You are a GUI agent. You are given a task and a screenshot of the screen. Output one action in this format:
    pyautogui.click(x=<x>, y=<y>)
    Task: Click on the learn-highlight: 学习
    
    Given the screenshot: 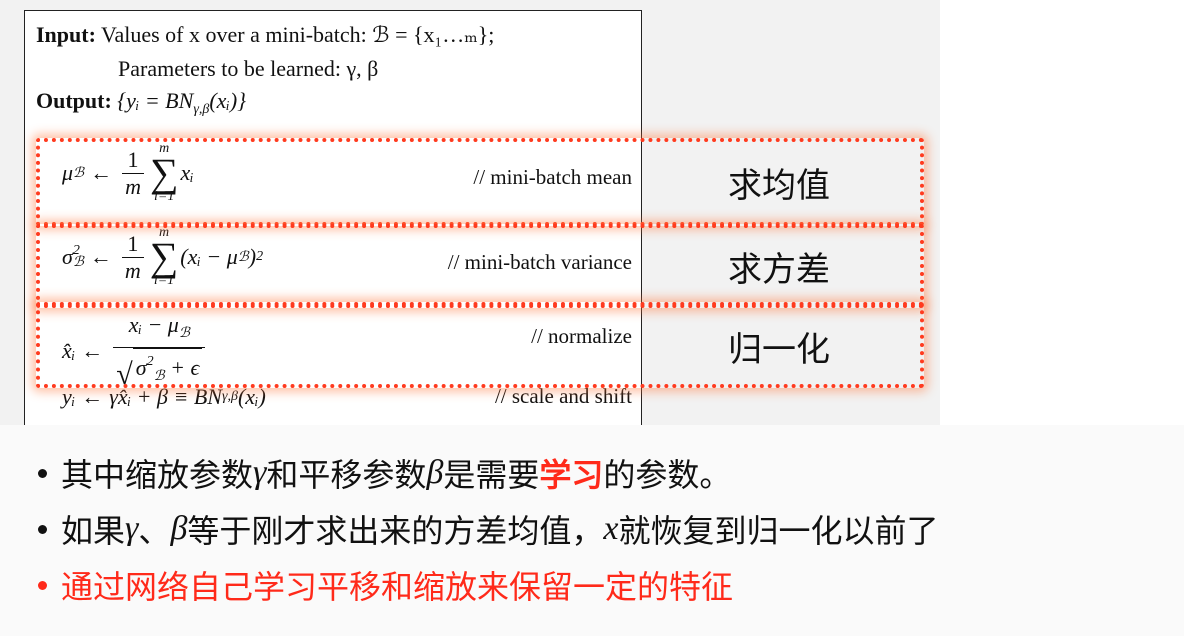 What is the action you would take?
    pyautogui.click(x=571, y=475)
    